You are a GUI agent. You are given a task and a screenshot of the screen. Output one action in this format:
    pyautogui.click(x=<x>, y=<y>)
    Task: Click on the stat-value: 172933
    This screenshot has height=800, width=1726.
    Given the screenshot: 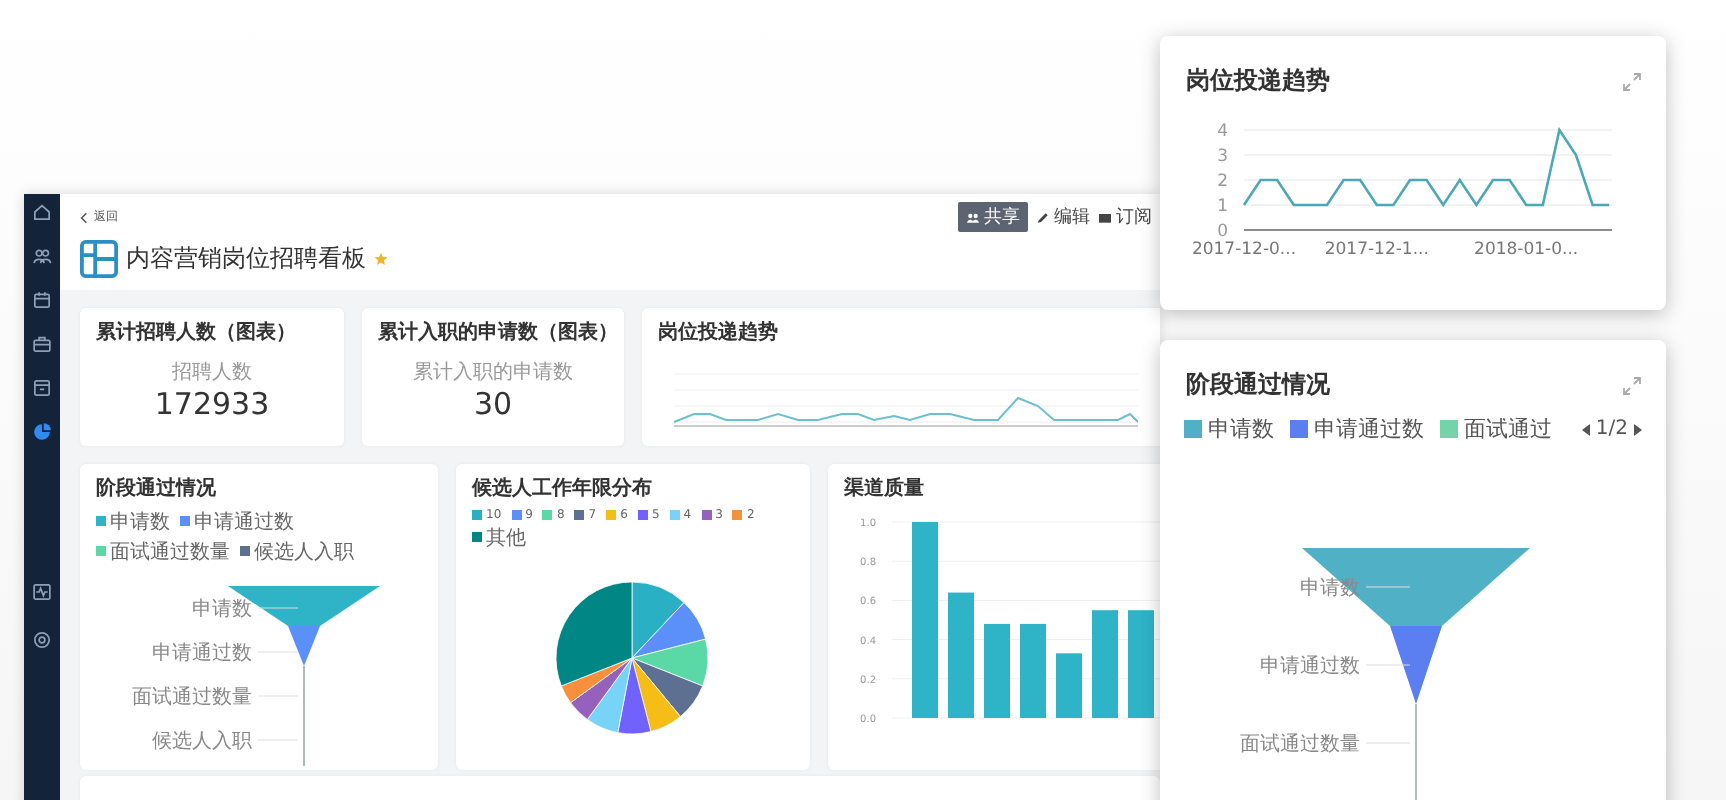 What is the action you would take?
    pyautogui.click(x=212, y=404)
    